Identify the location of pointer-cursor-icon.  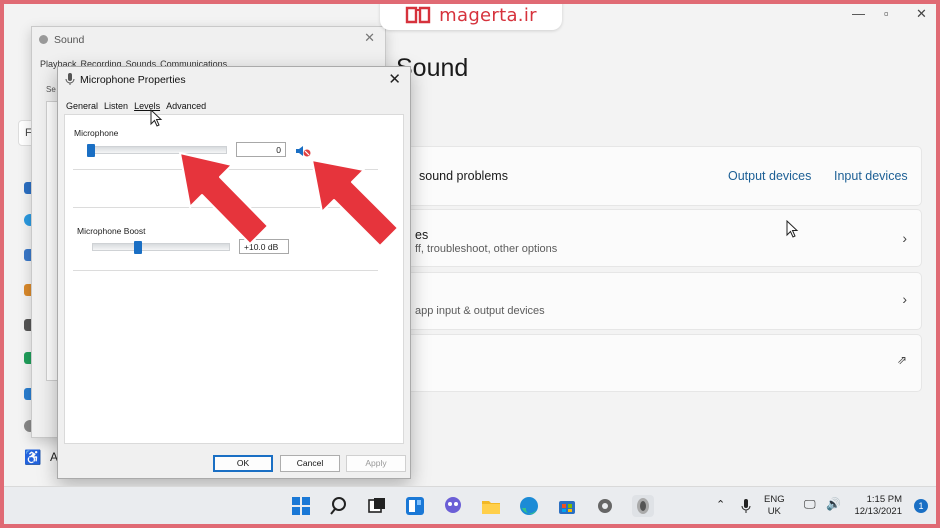
(156, 117).